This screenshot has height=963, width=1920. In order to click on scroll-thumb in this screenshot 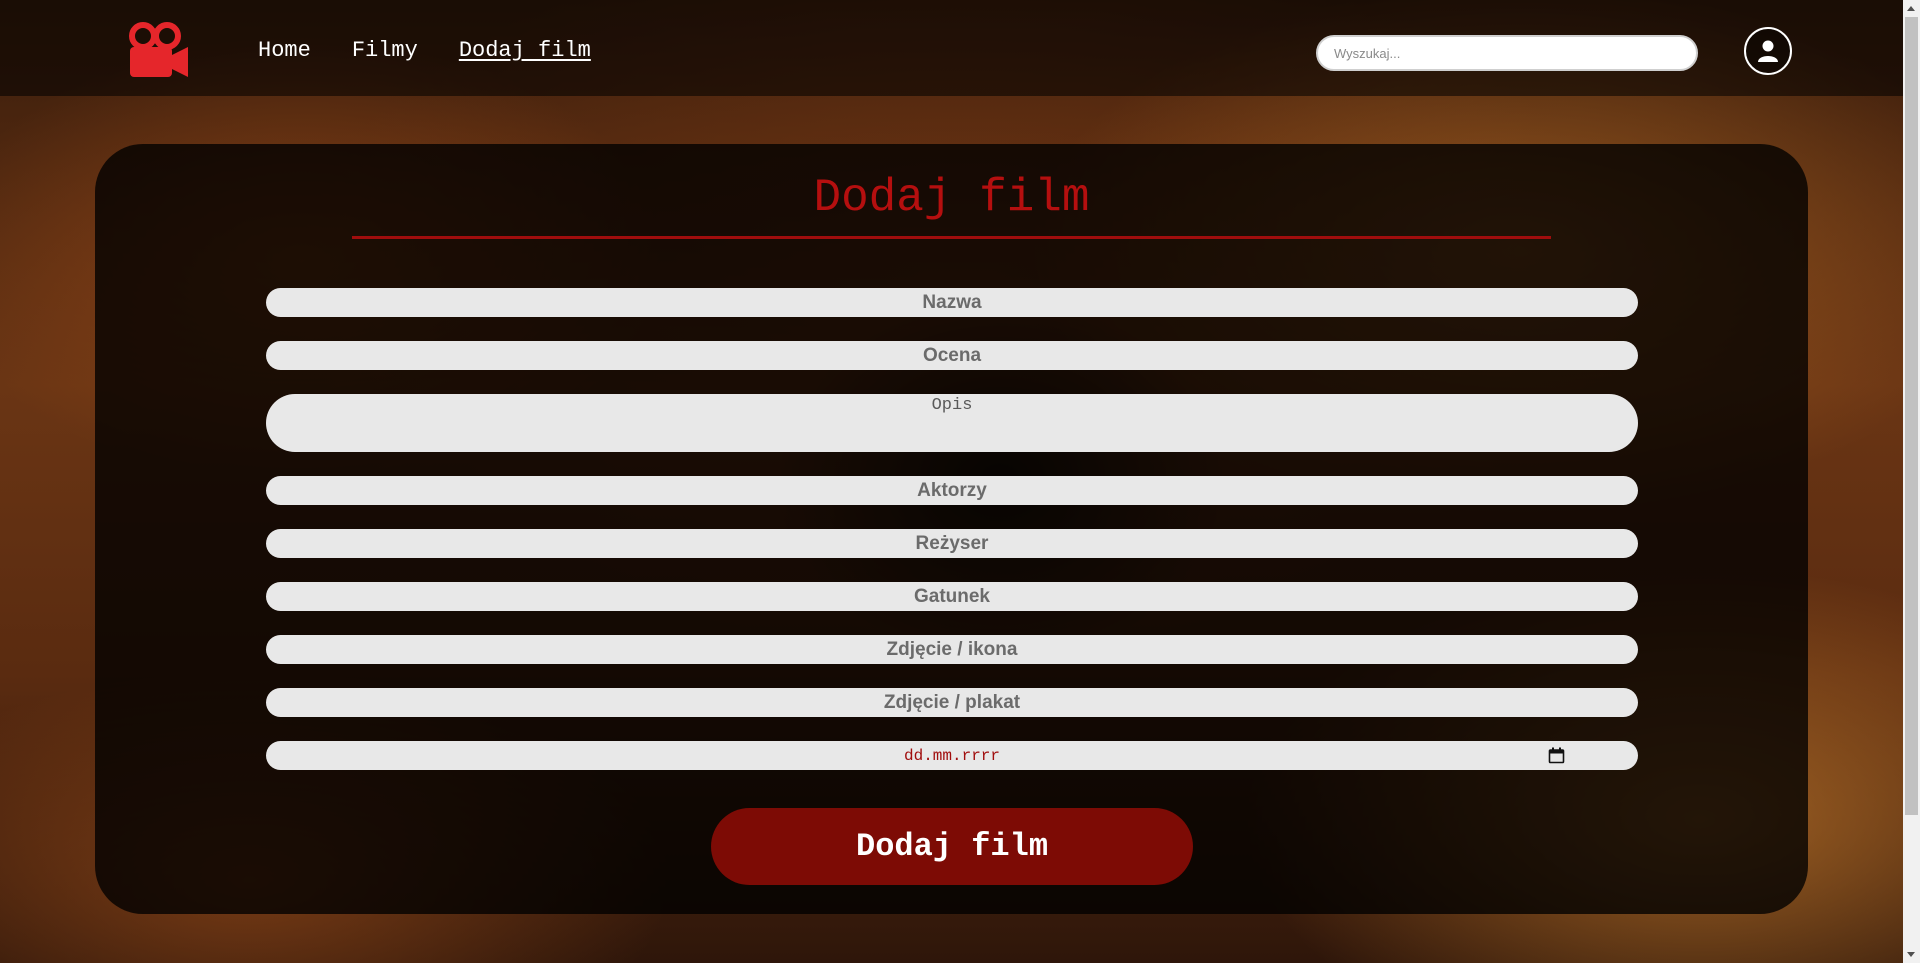, I will do `click(1911, 416)`.